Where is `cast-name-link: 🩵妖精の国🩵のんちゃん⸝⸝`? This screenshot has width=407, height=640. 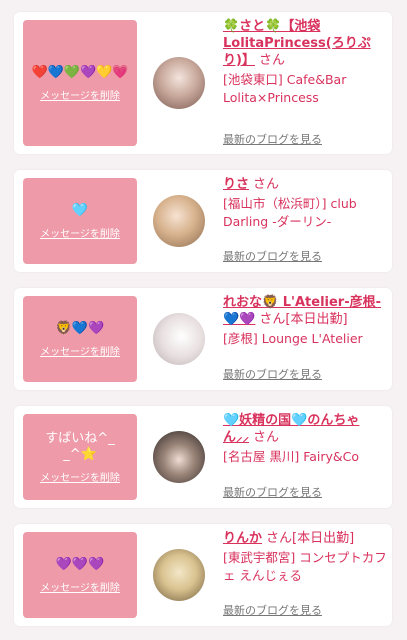 cast-name-link: 🩵妖精の国🩵のんちゃん⸝⸝ is located at coordinates (291, 429).